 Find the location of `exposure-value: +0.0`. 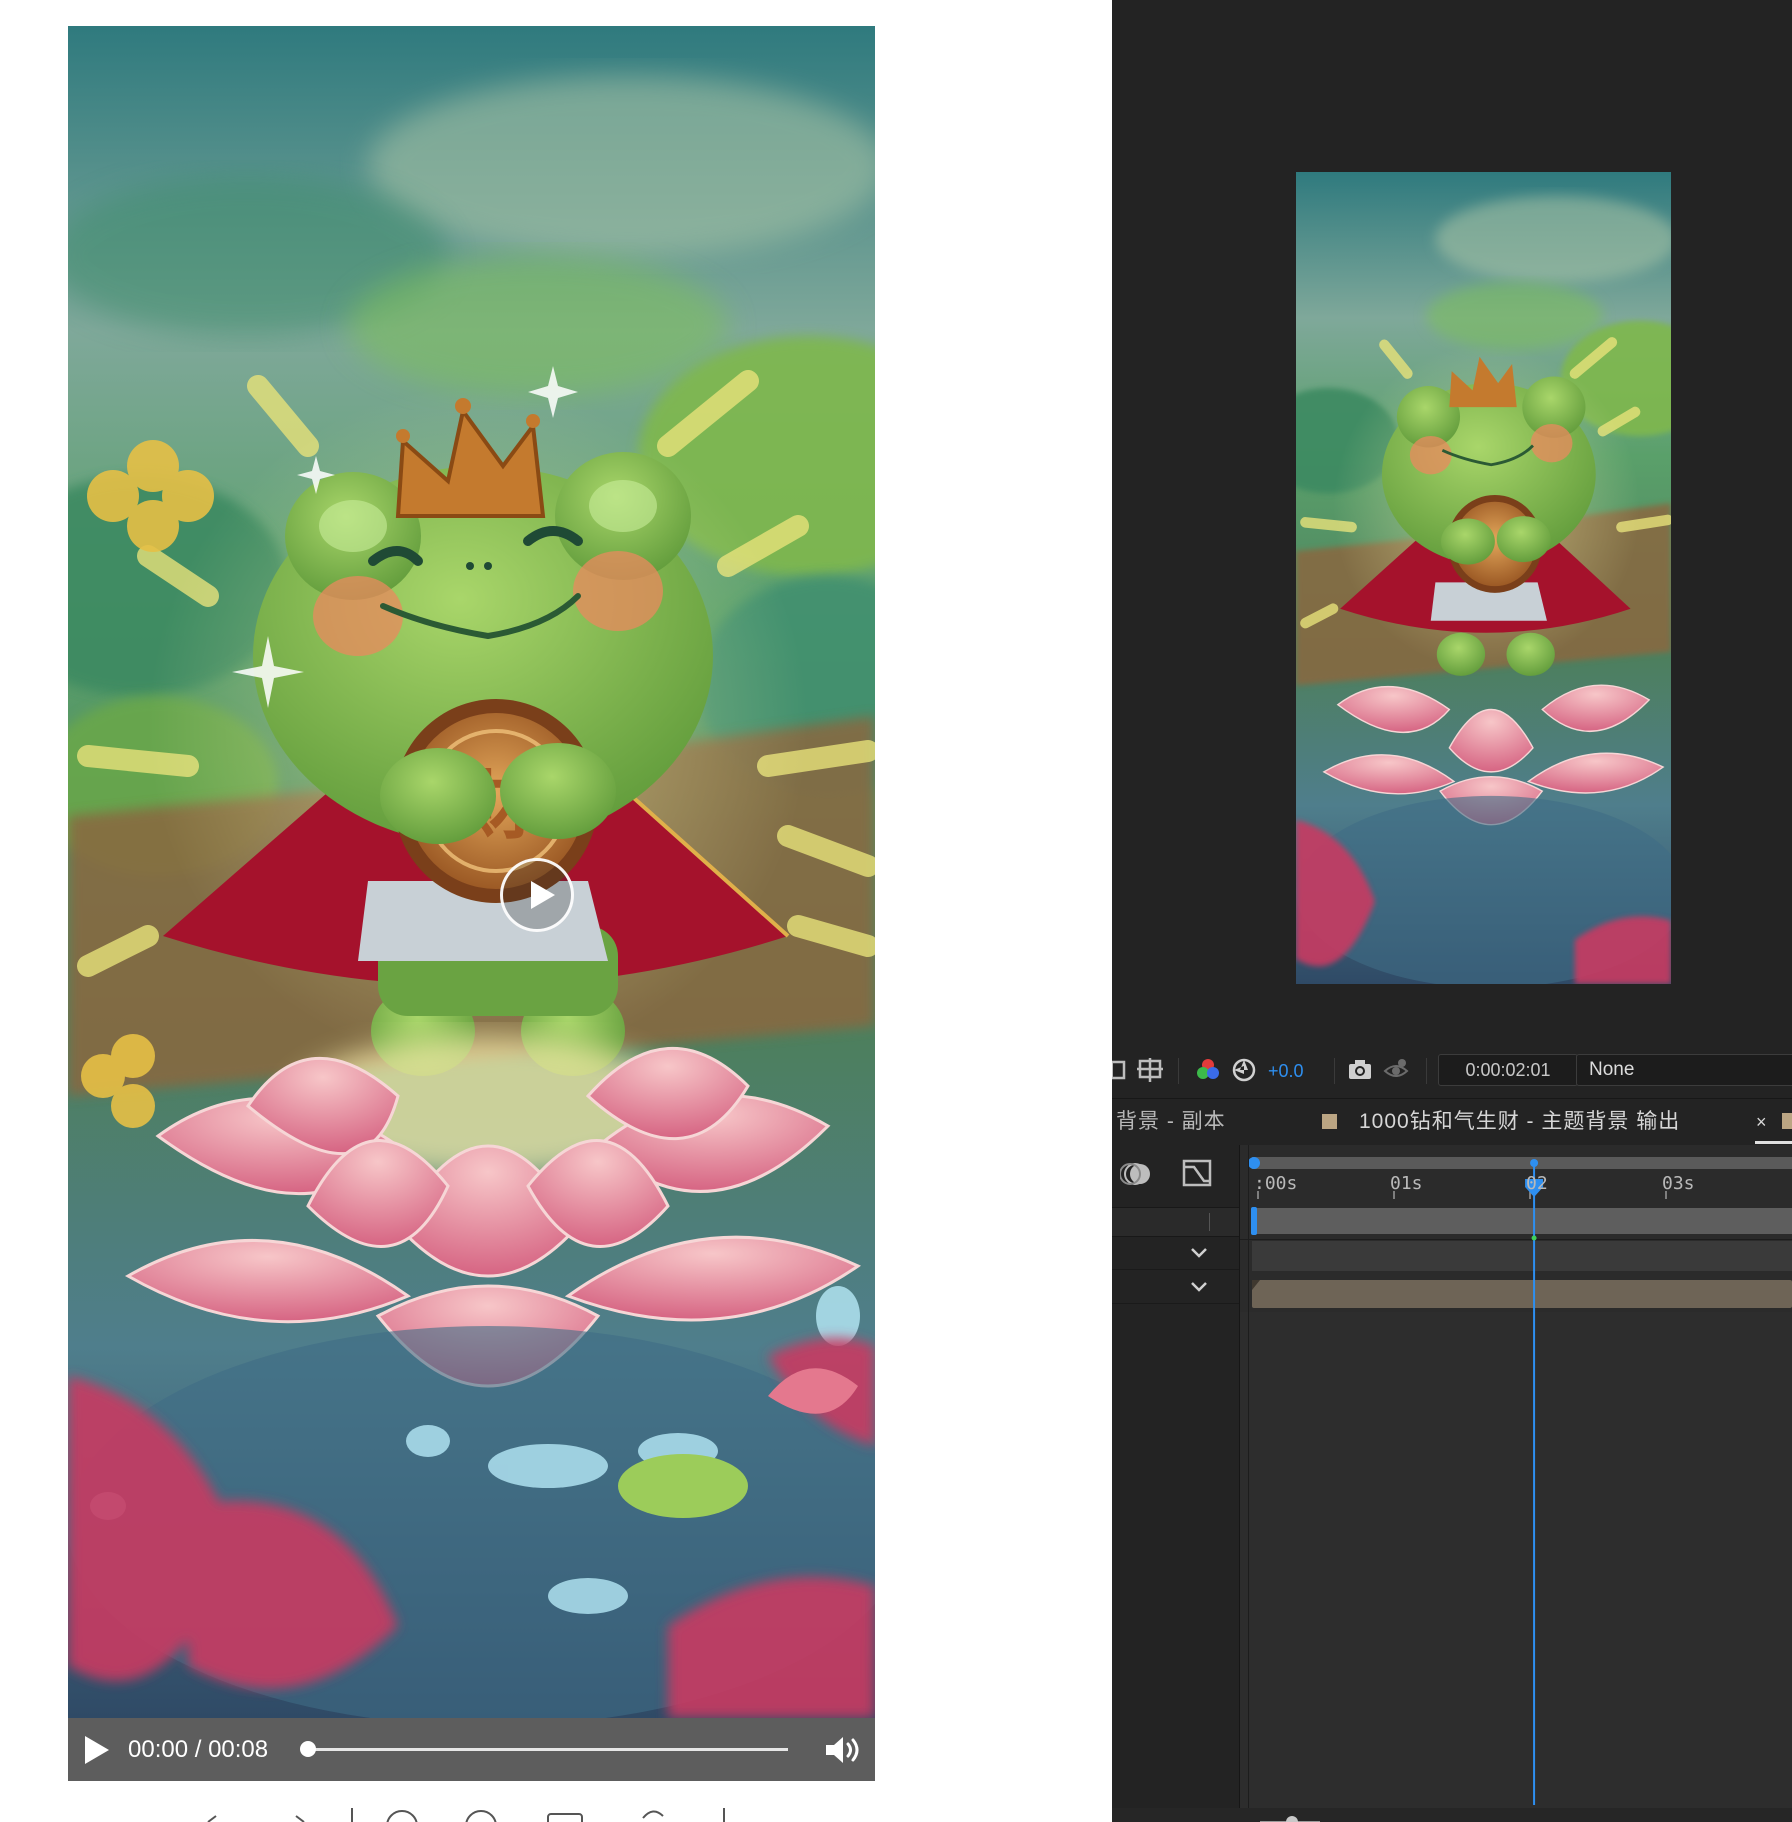

exposure-value: +0.0 is located at coordinates (1286, 1071).